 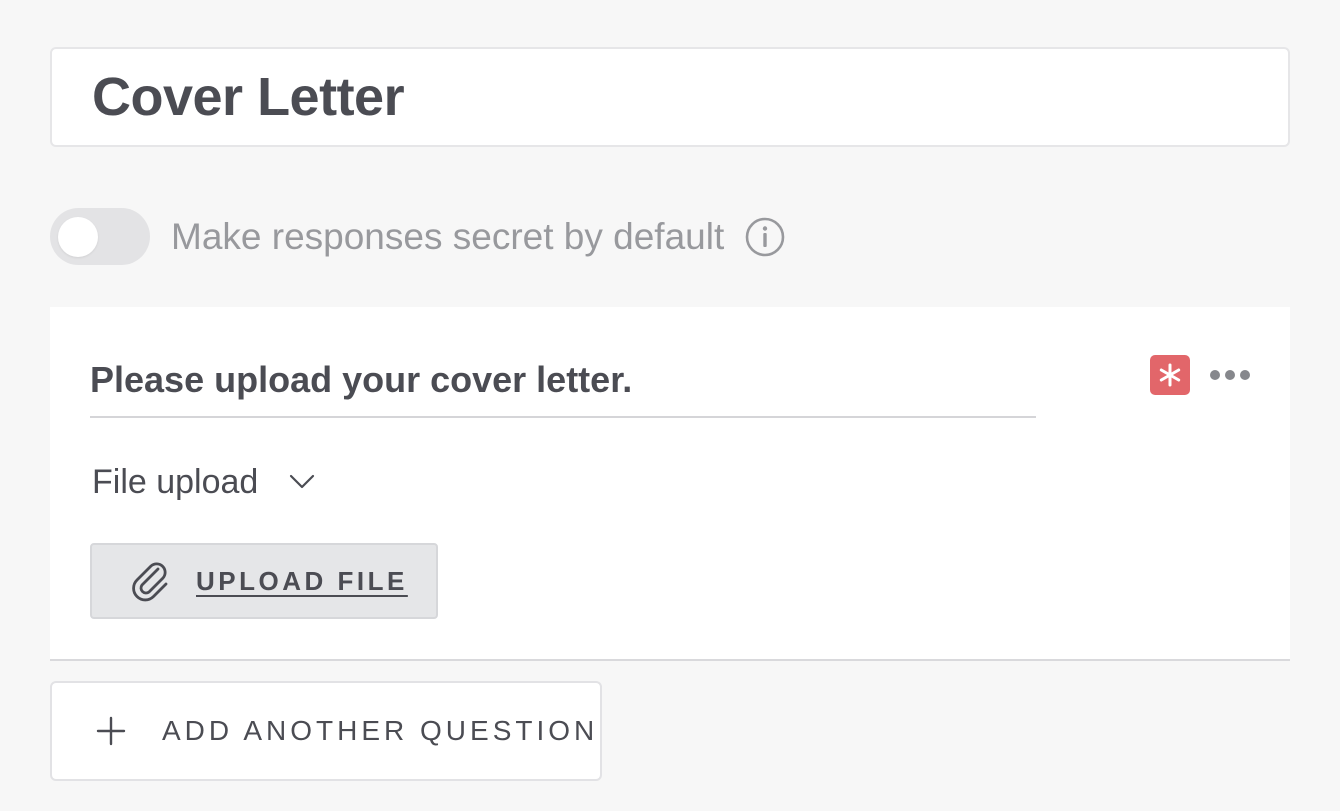 What do you see at coordinates (380, 730) in the screenshot?
I see `add-another-question-label: ADD ANOTHER QUESTION` at bounding box center [380, 730].